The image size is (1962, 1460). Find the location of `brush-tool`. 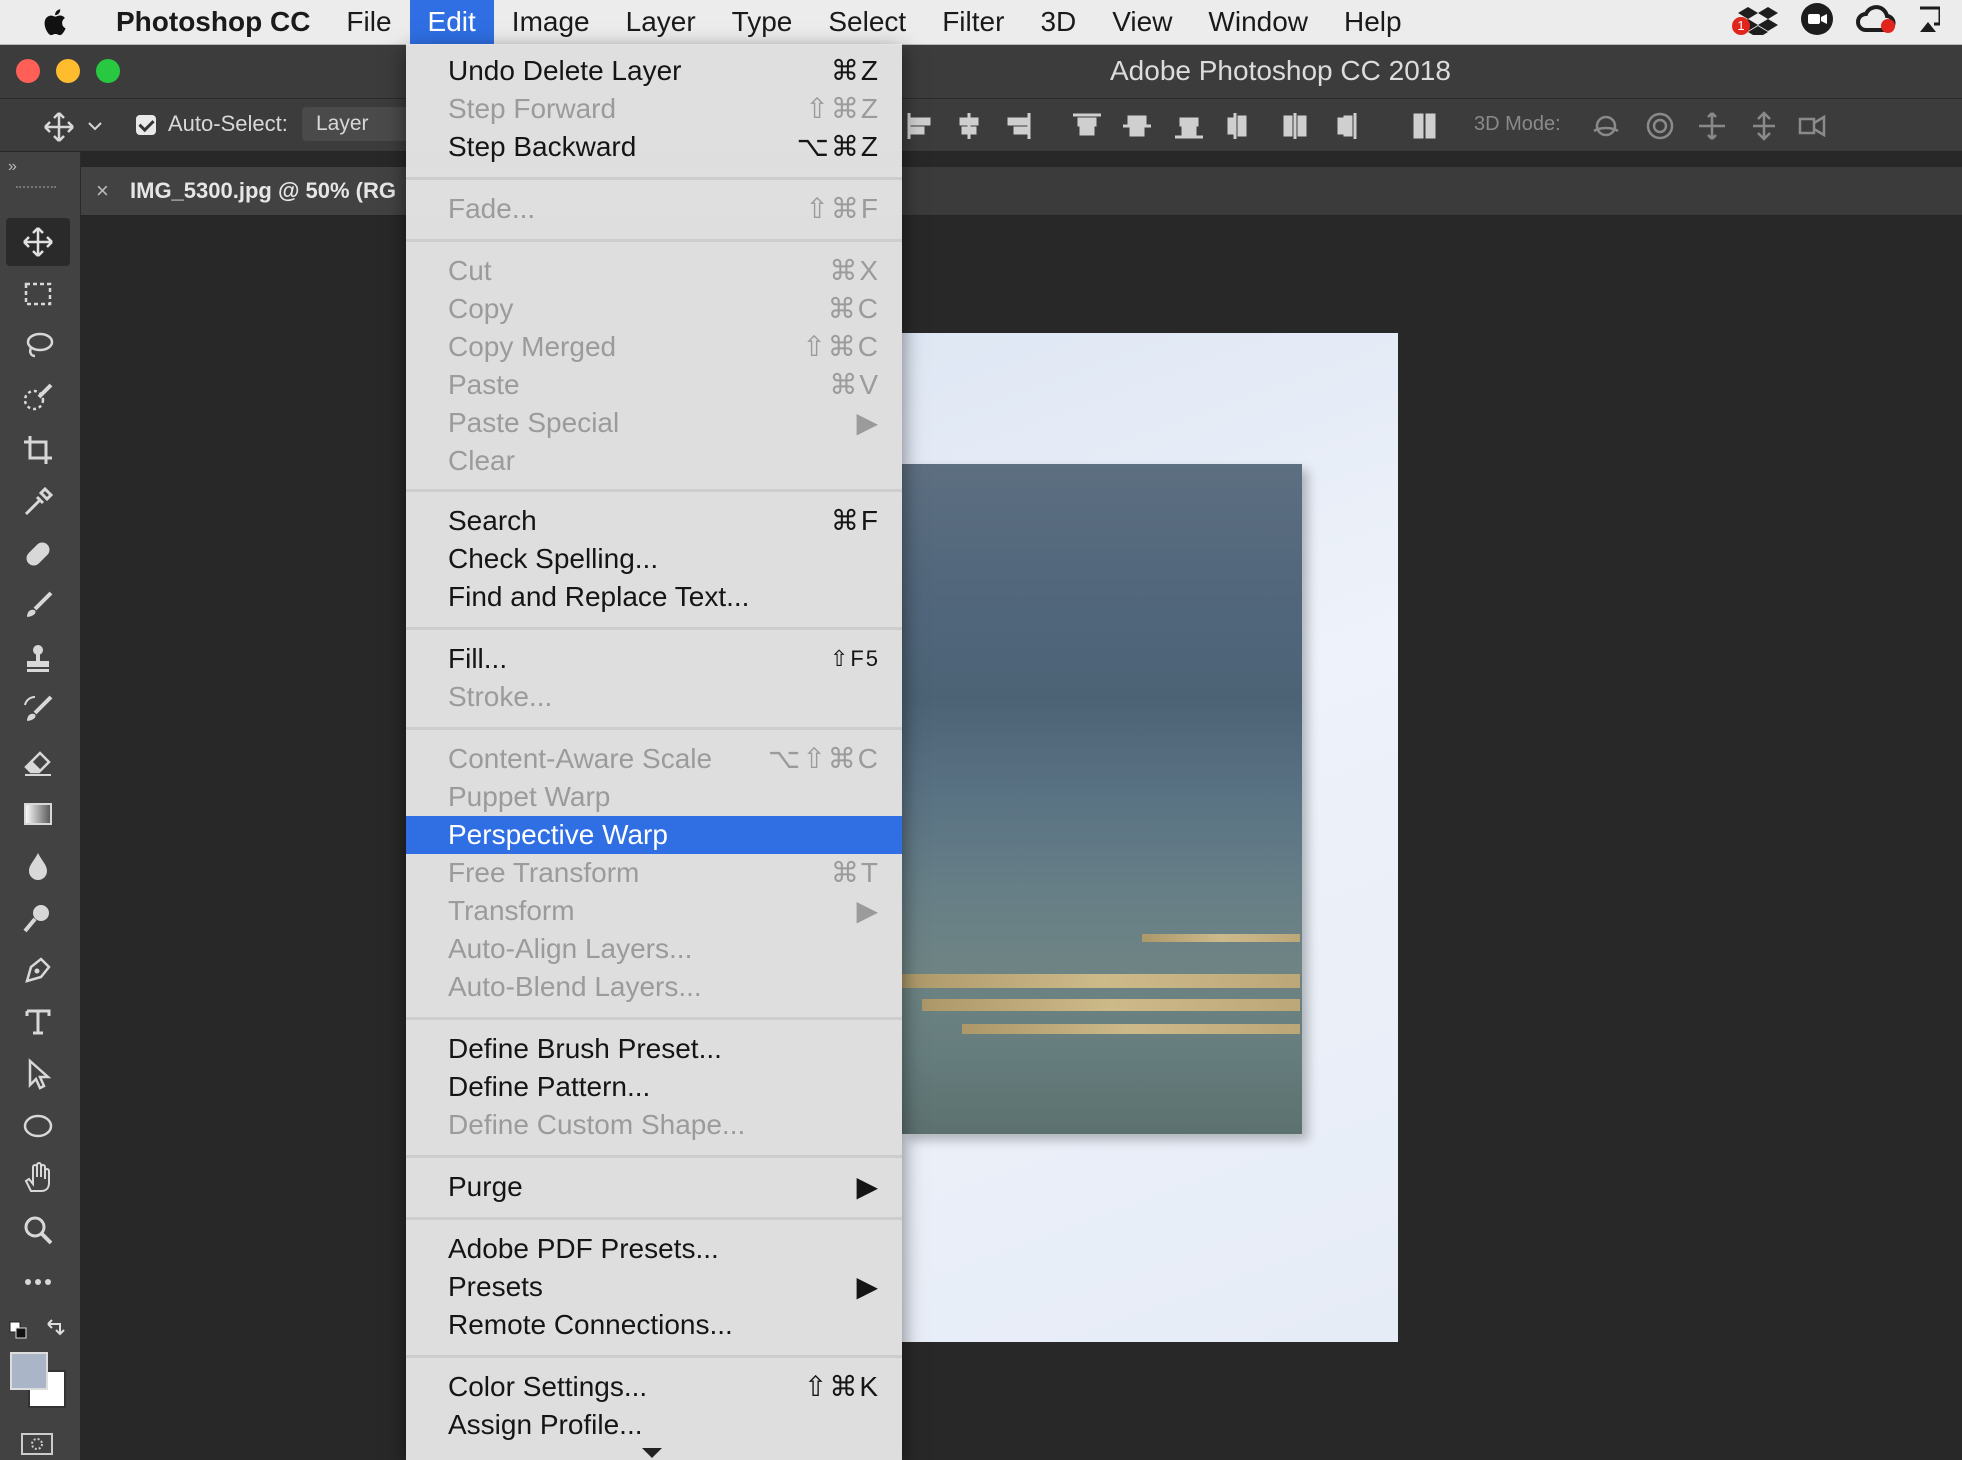

brush-tool is located at coordinates (38, 606).